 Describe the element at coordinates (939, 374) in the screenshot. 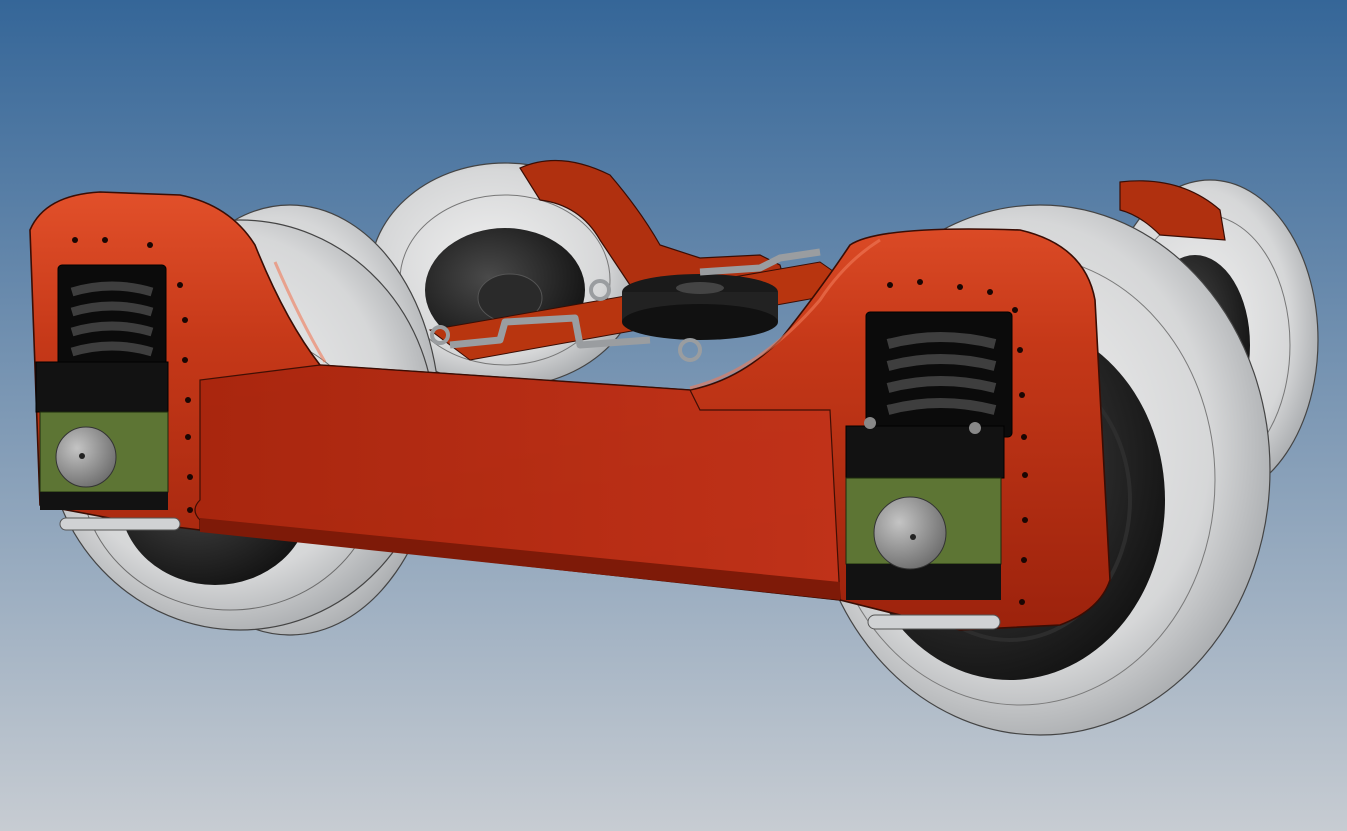

I see `primary-spring-right` at that location.